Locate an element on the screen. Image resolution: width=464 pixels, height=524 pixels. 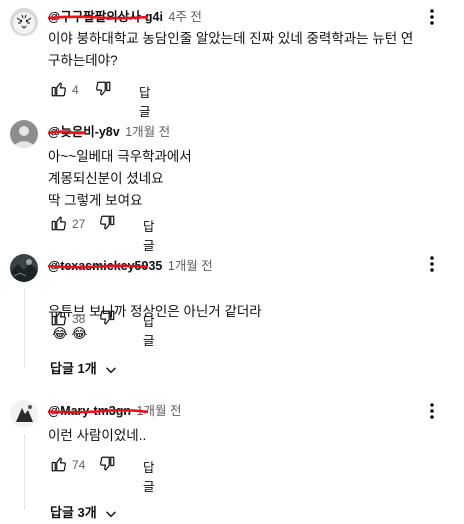
author-handle: @늦은비-y8v is located at coordinates (85, 132).